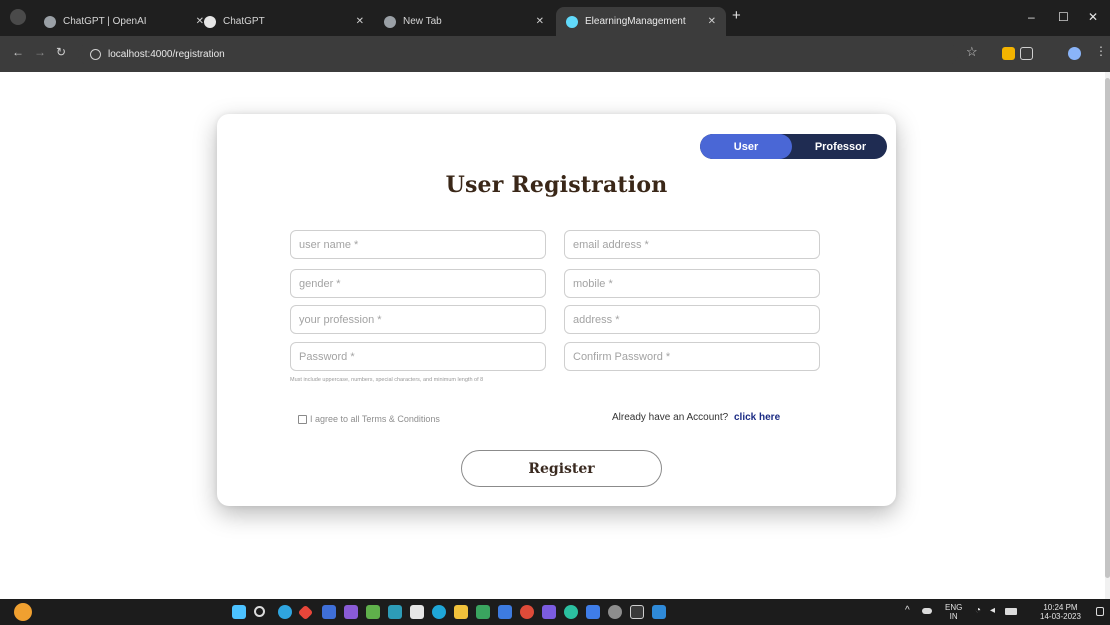  What do you see at coordinates (978, 611) in the screenshot?
I see `wifi-icon: ◔` at bounding box center [978, 611].